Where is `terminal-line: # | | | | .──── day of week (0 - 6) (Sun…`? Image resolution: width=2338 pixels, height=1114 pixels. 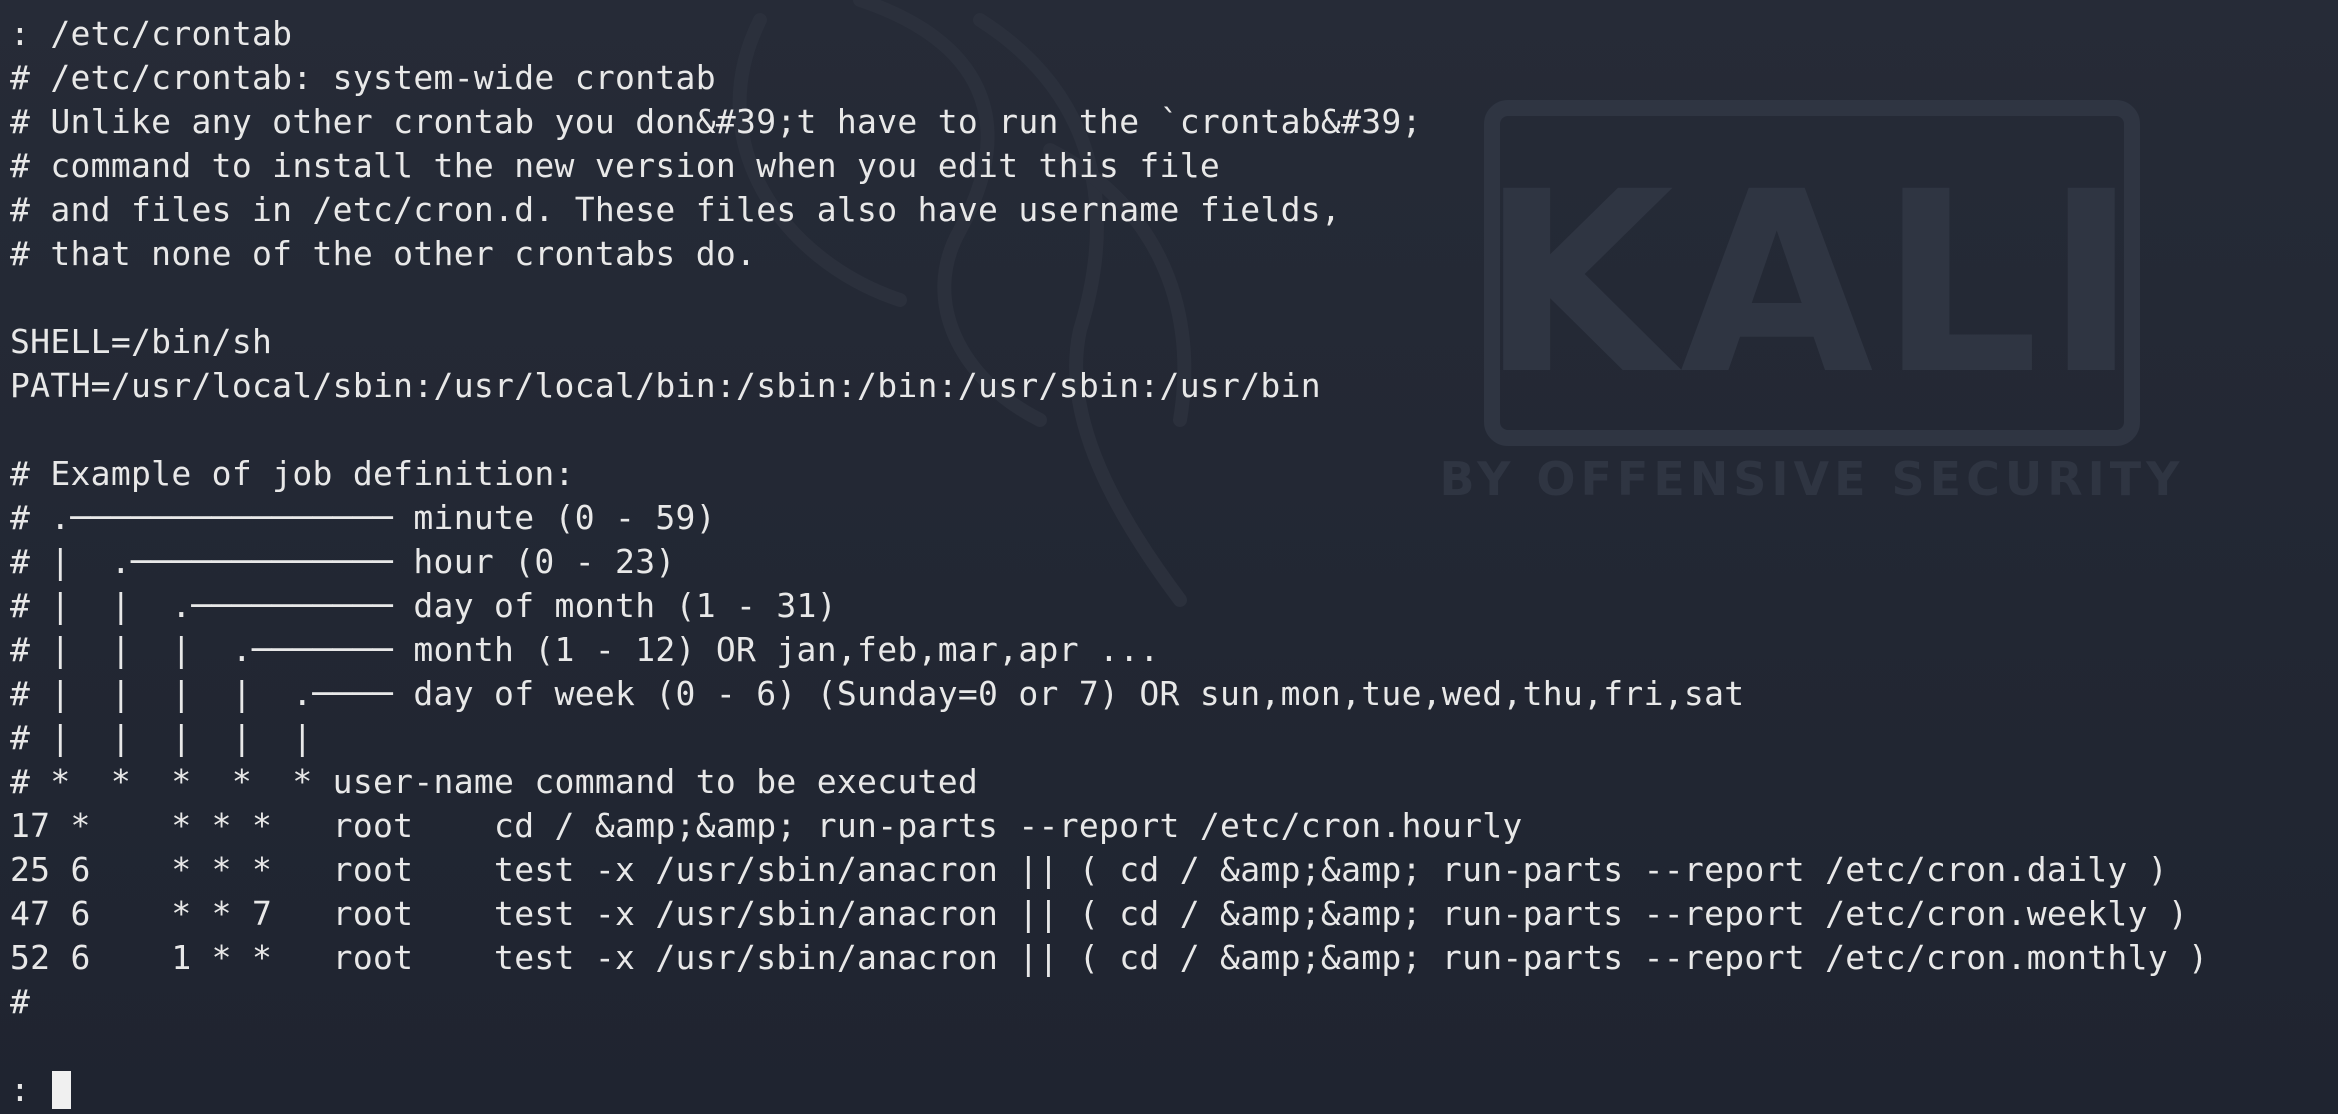 terminal-line: # | | | | .──── day of week (0 - 6) (Sun… is located at coordinates (877, 693).